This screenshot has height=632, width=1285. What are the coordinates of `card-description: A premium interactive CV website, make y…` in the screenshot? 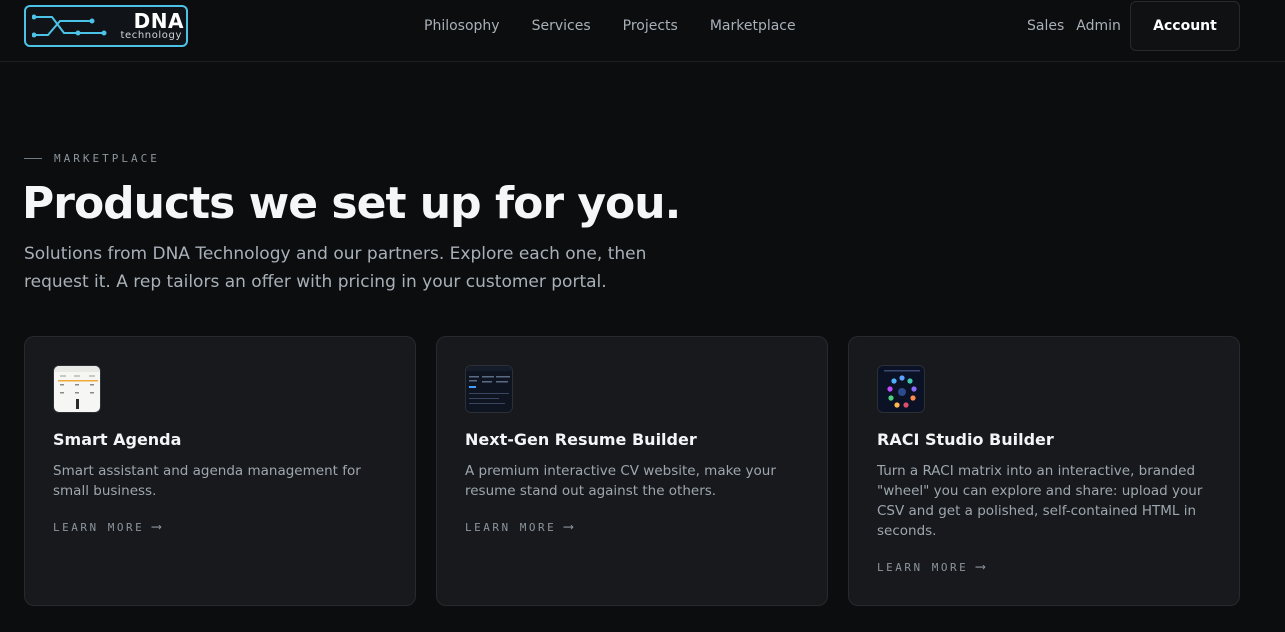 It's located at (620, 481).